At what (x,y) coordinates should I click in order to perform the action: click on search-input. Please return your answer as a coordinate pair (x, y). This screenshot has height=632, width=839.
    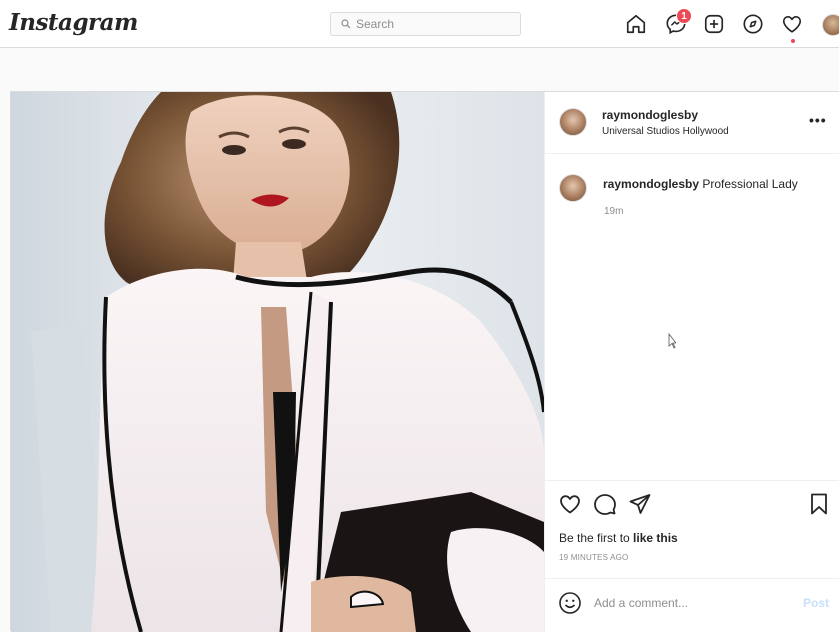
    Looking at the image, I should click on (431, 24).